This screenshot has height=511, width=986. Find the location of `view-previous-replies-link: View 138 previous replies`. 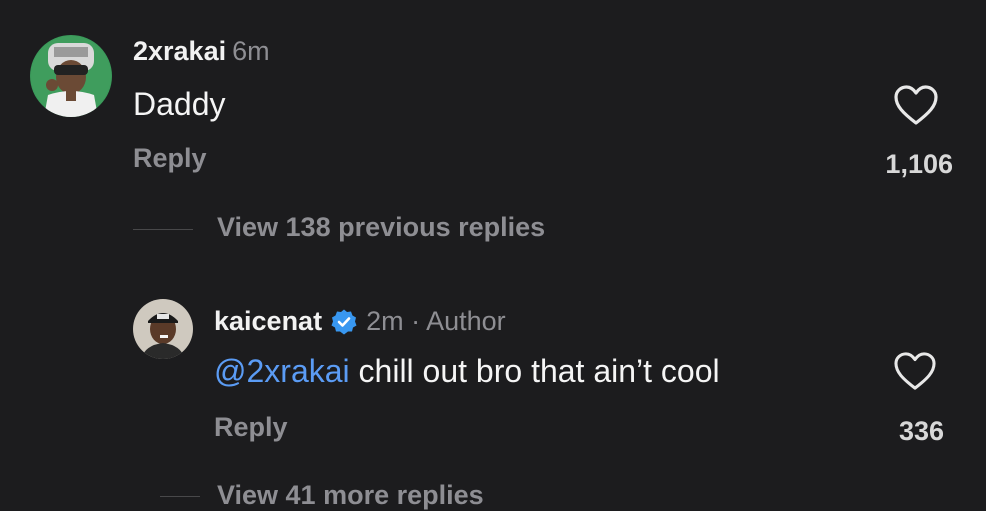

view-previous-replies-link: View 138 previous replies is located at coordinates (381, 227).